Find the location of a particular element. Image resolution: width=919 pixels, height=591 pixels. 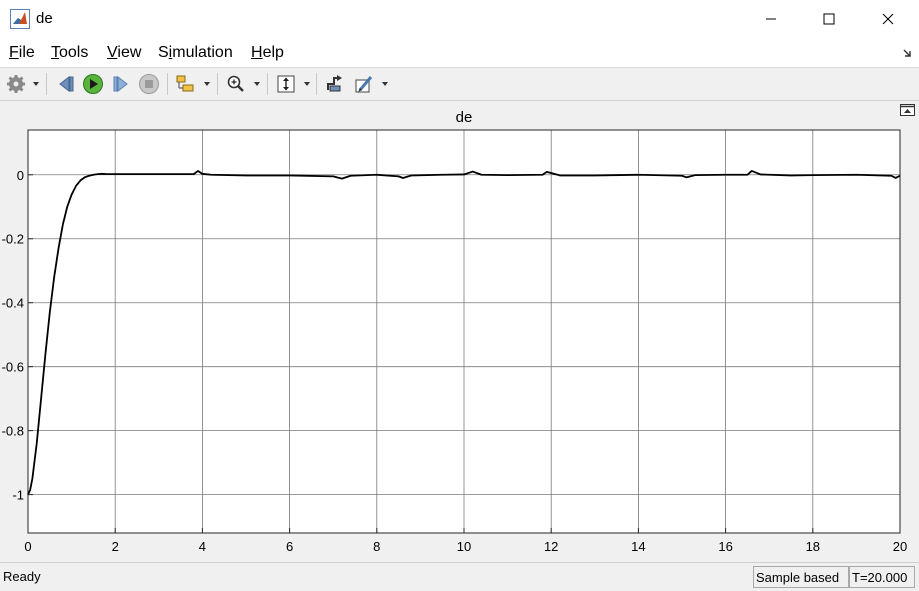

x-tick-label: 6 is located at coordinates (289, 546).